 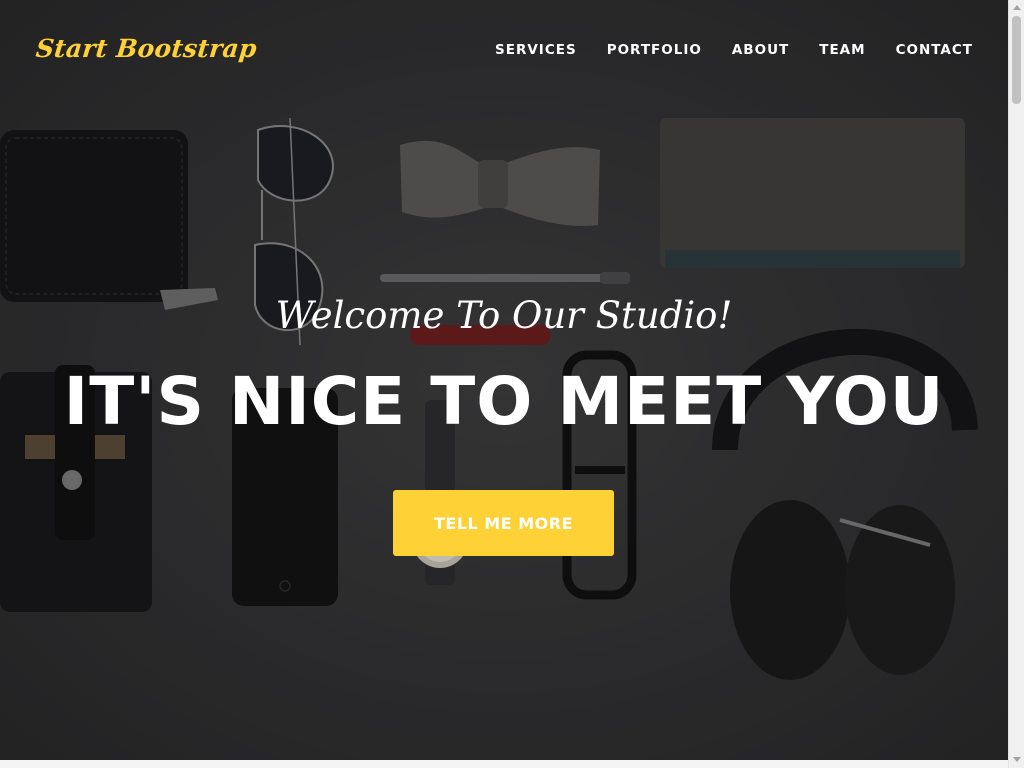 I want to click on scroll-up-arrow-icon, so click(x=1017, y=7).